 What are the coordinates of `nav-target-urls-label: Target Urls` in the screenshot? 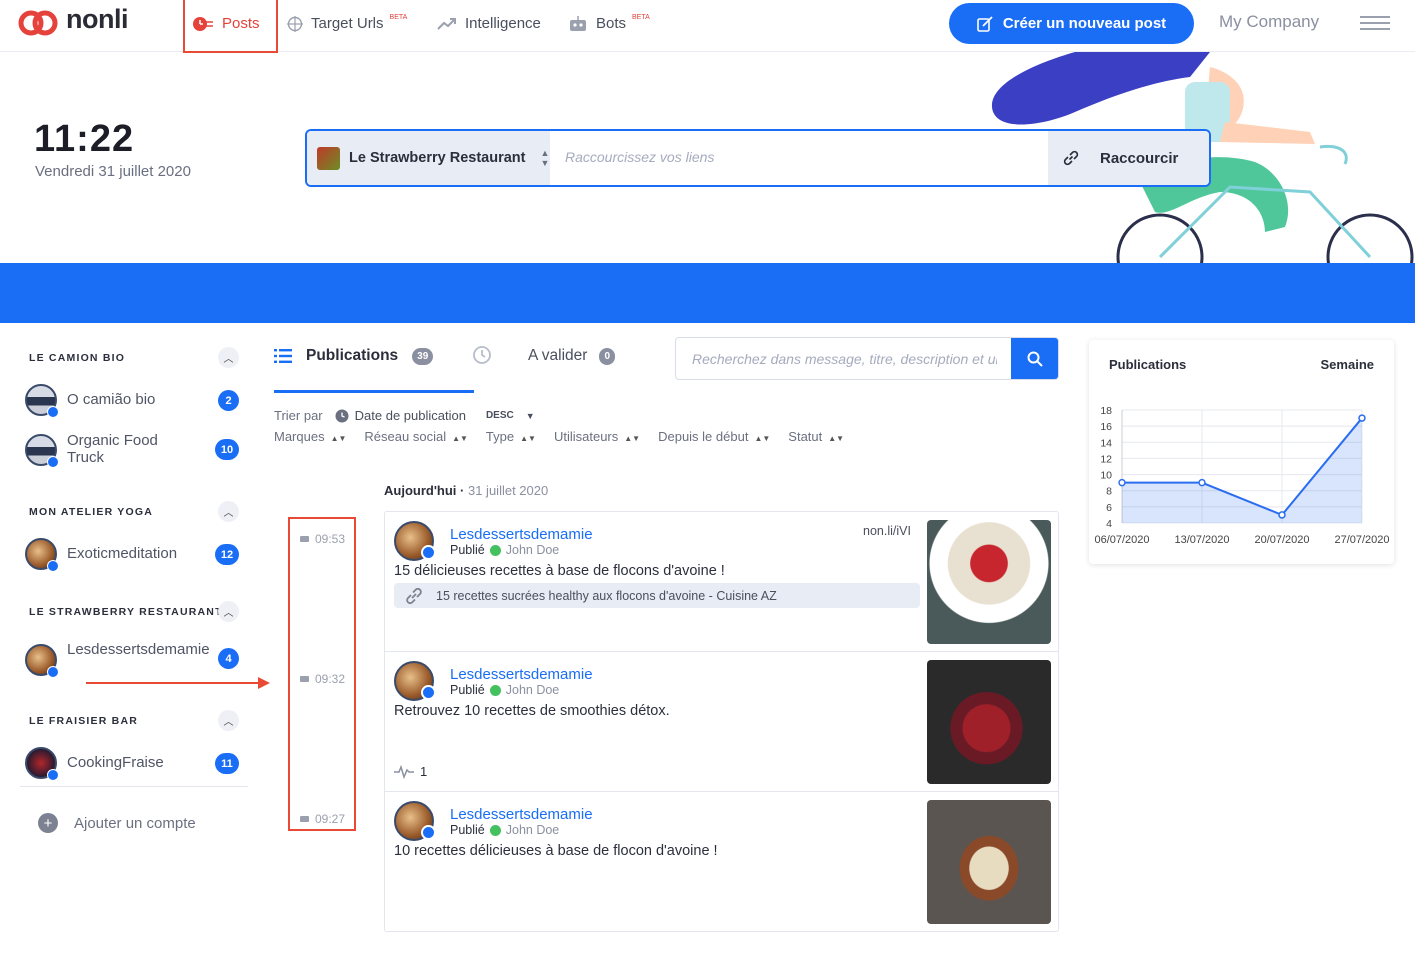 It's located at (347, 23).